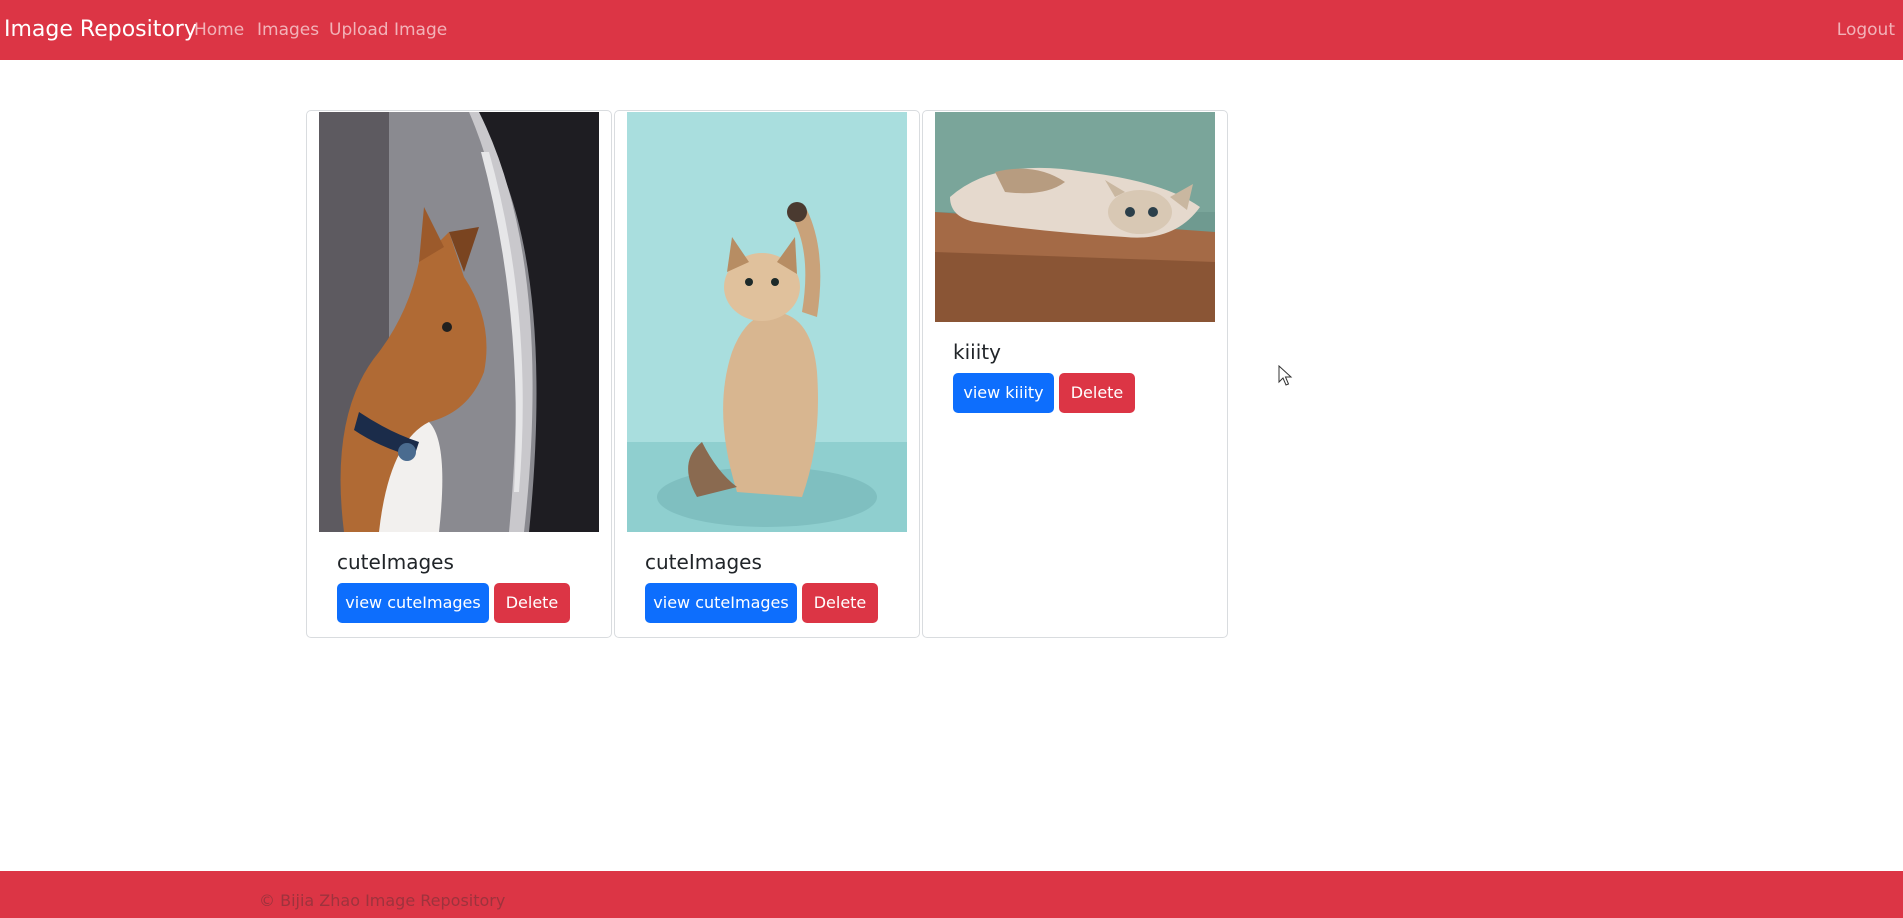  I want to click on footer-copyright: © Bijia Zhao Image Repository, so click(382, 900).